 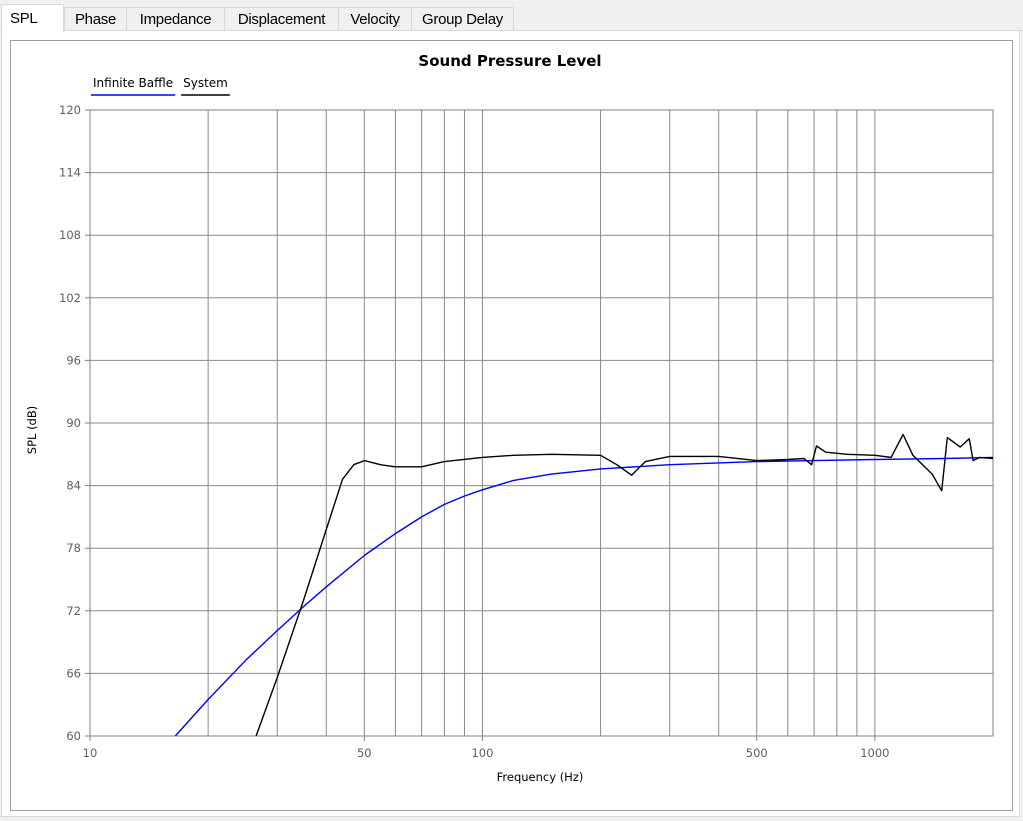 I want to click on legend: Infinite Baffle System, so click(x=160, y=86).